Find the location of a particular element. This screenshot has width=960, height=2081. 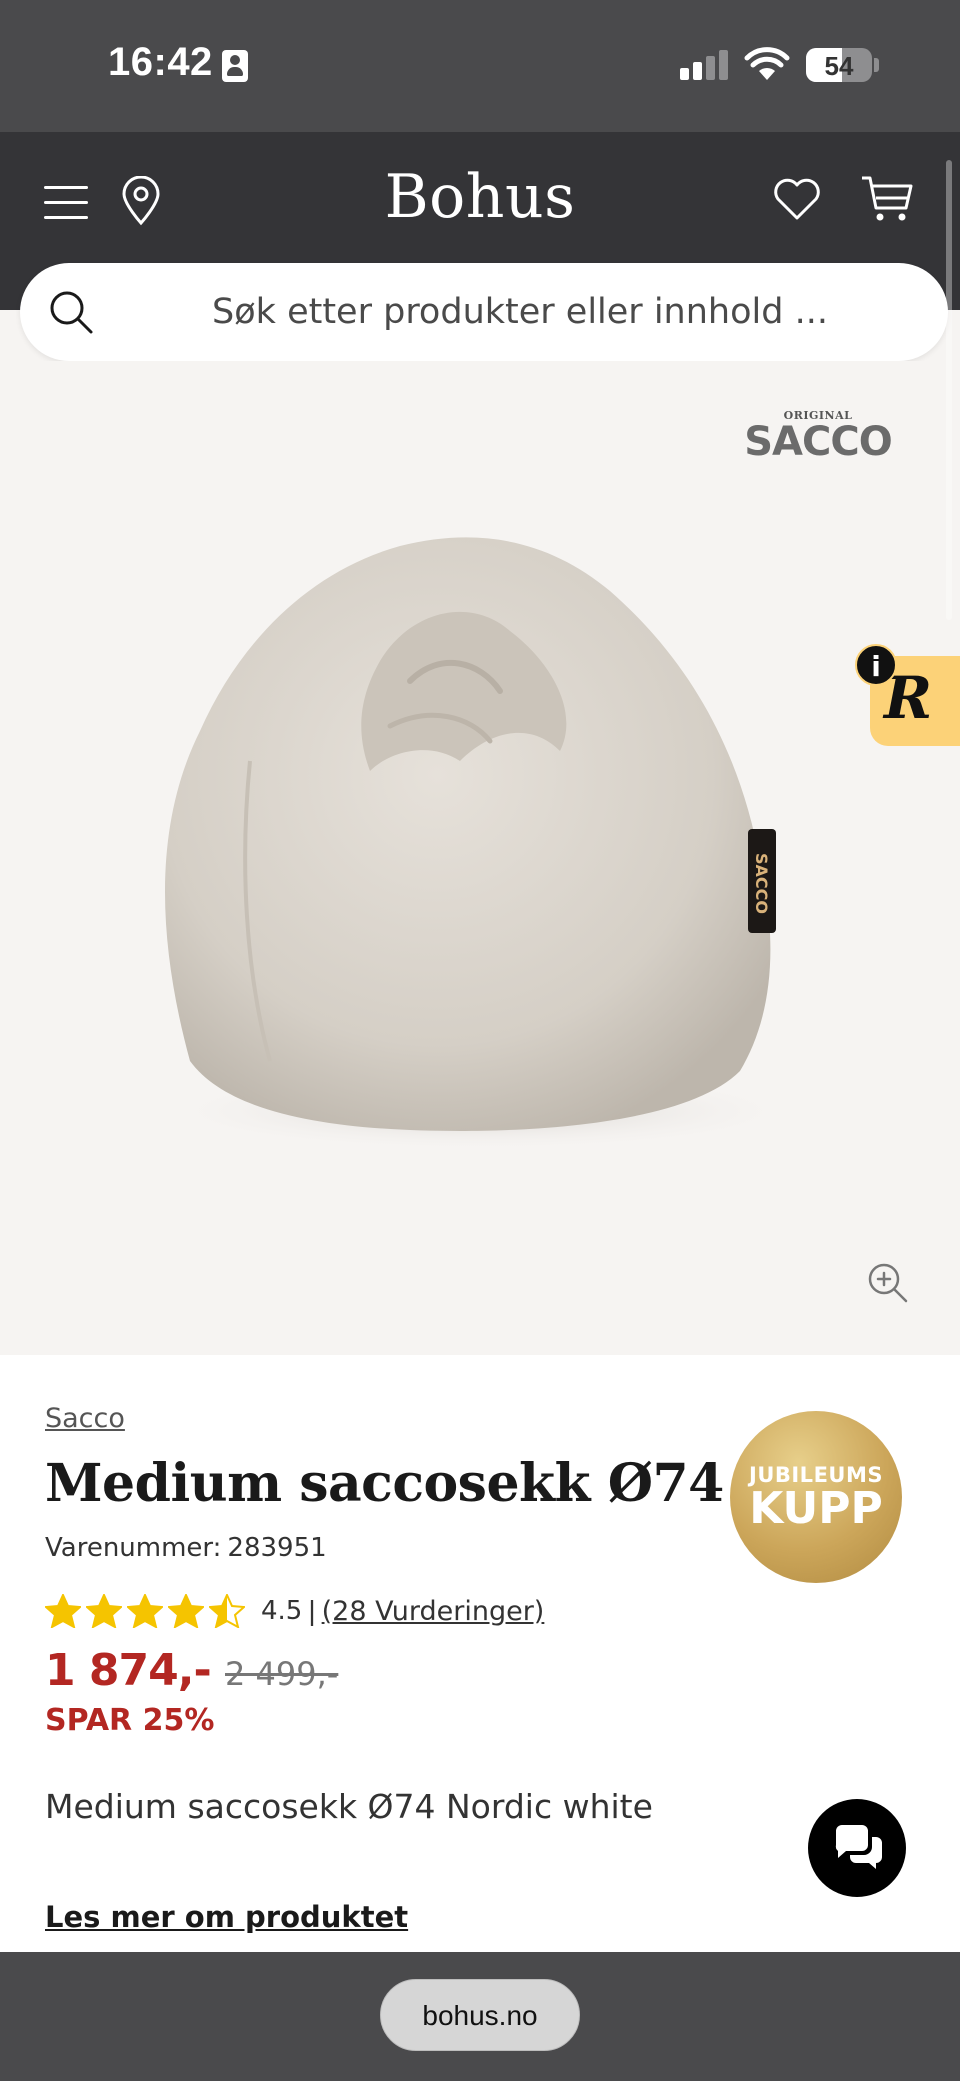

url-bar: bohus.no is located at coordinates (480, 2015).